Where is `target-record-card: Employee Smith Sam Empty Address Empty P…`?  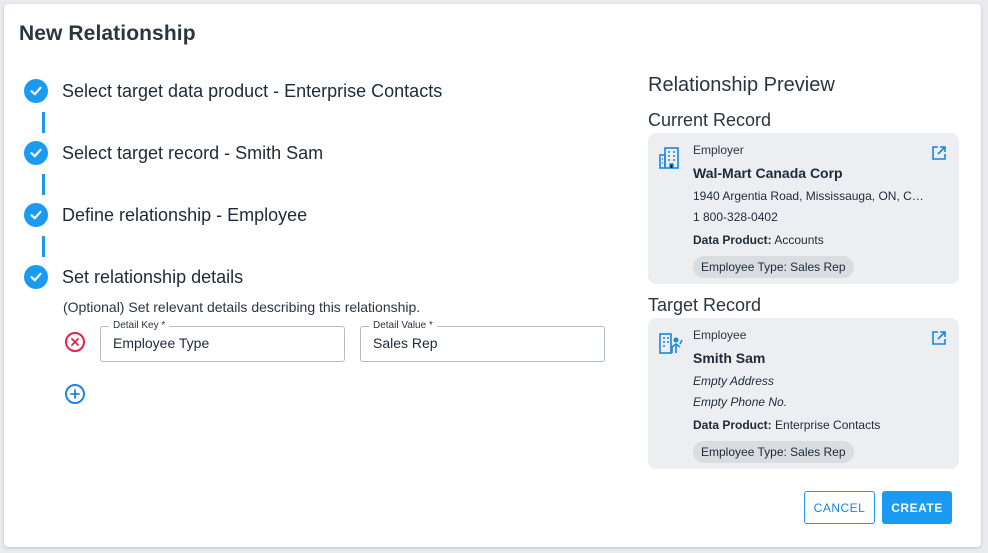
target-record-card: Employee Smith Sam Empty Address Empty P… is located at coordinates (803, 393).